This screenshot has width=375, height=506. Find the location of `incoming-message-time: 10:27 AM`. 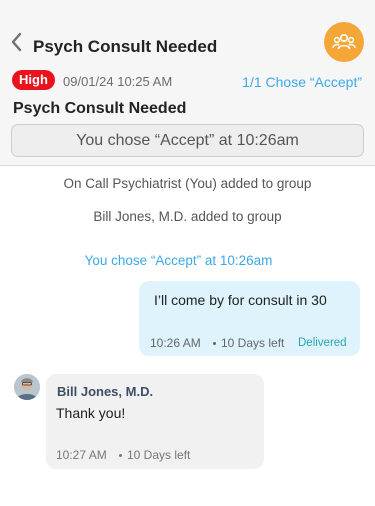

incoming-message-time: 10:27 AM is located at coordinates (81, 455).